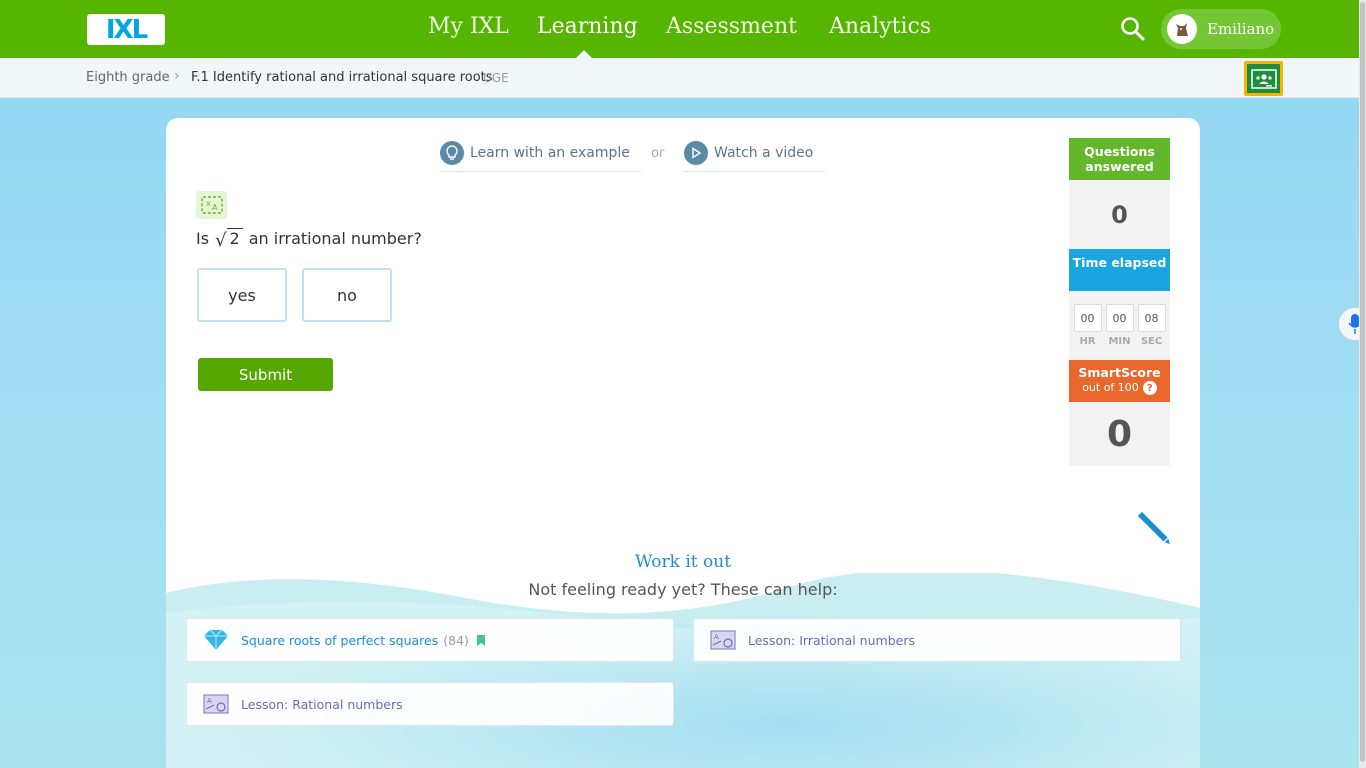 The image size is (1366, 768). I want to click on scrollbar-thumb, so click(1362, 382).